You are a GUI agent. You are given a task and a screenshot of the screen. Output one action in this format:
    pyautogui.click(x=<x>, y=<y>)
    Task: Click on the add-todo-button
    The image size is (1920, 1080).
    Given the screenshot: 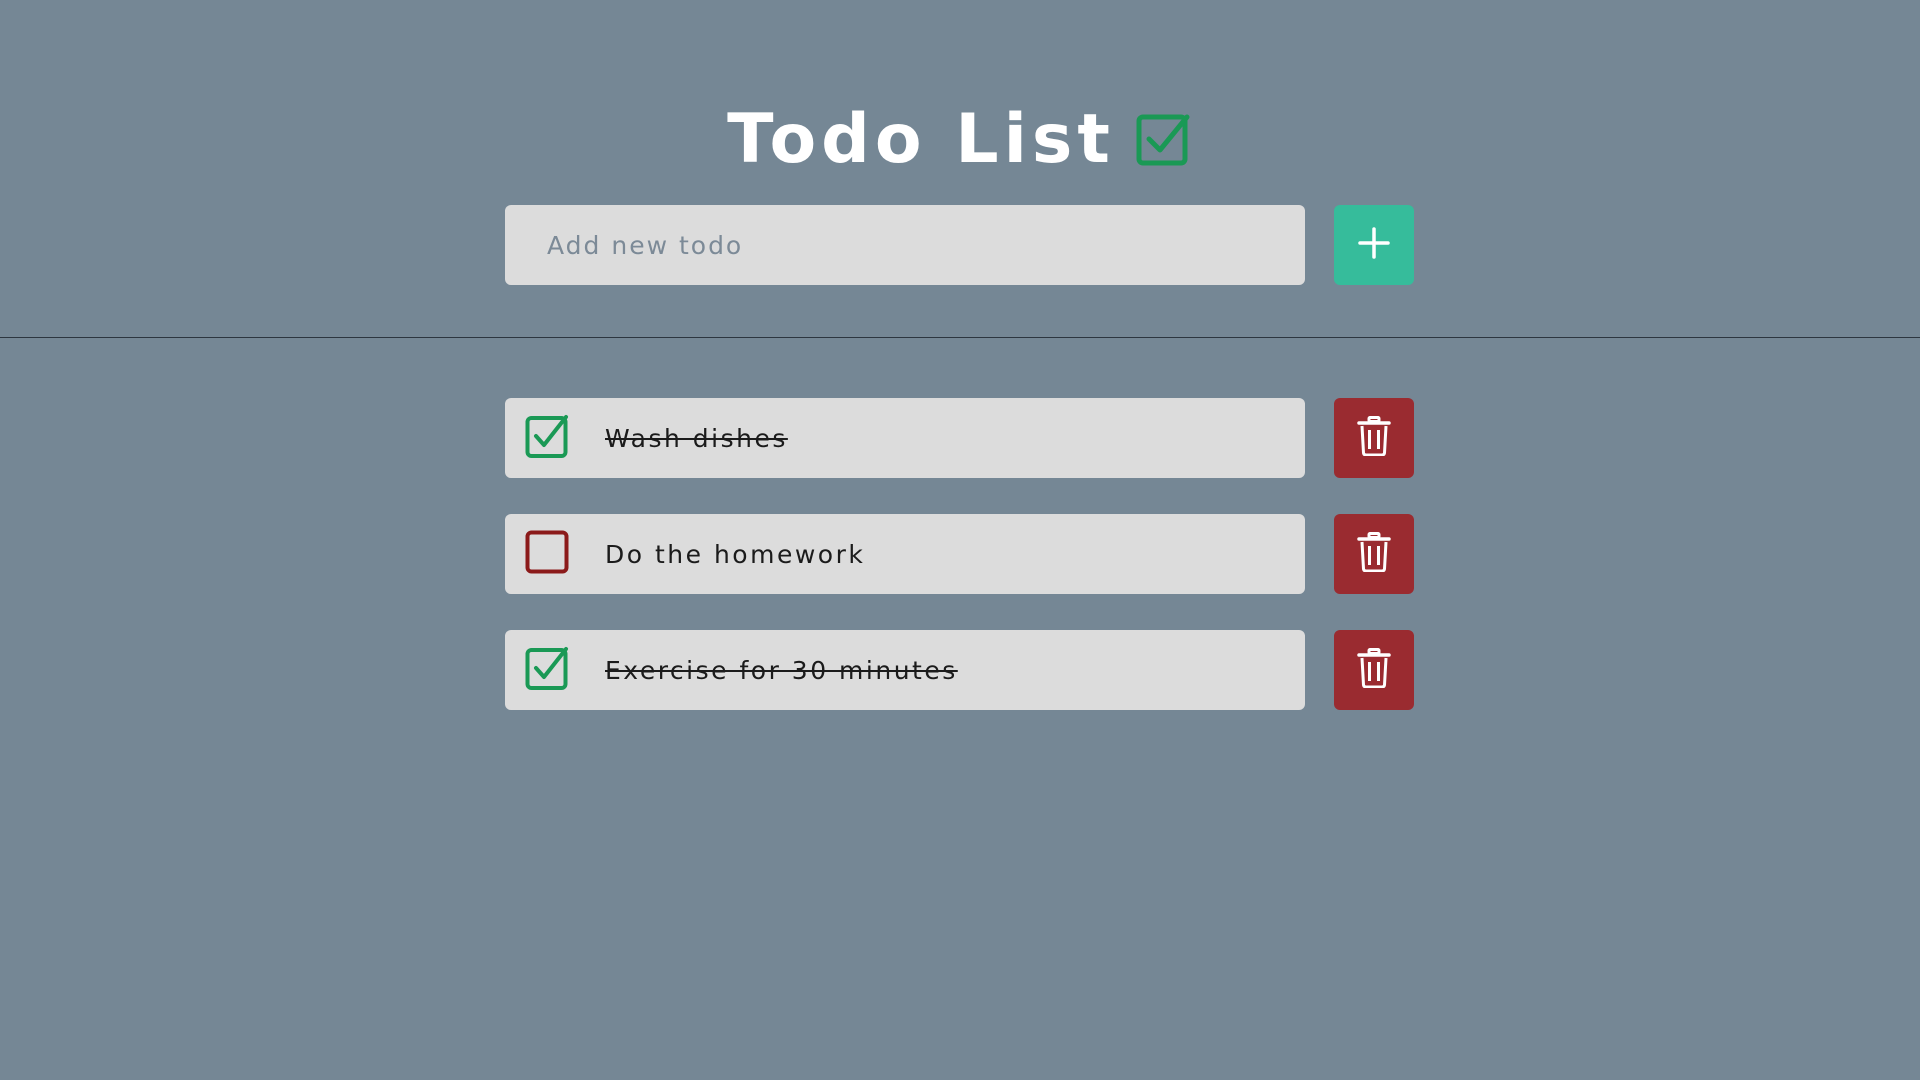 What is the action you would take?
    pyautogui.click(x=1374, y=245)
    